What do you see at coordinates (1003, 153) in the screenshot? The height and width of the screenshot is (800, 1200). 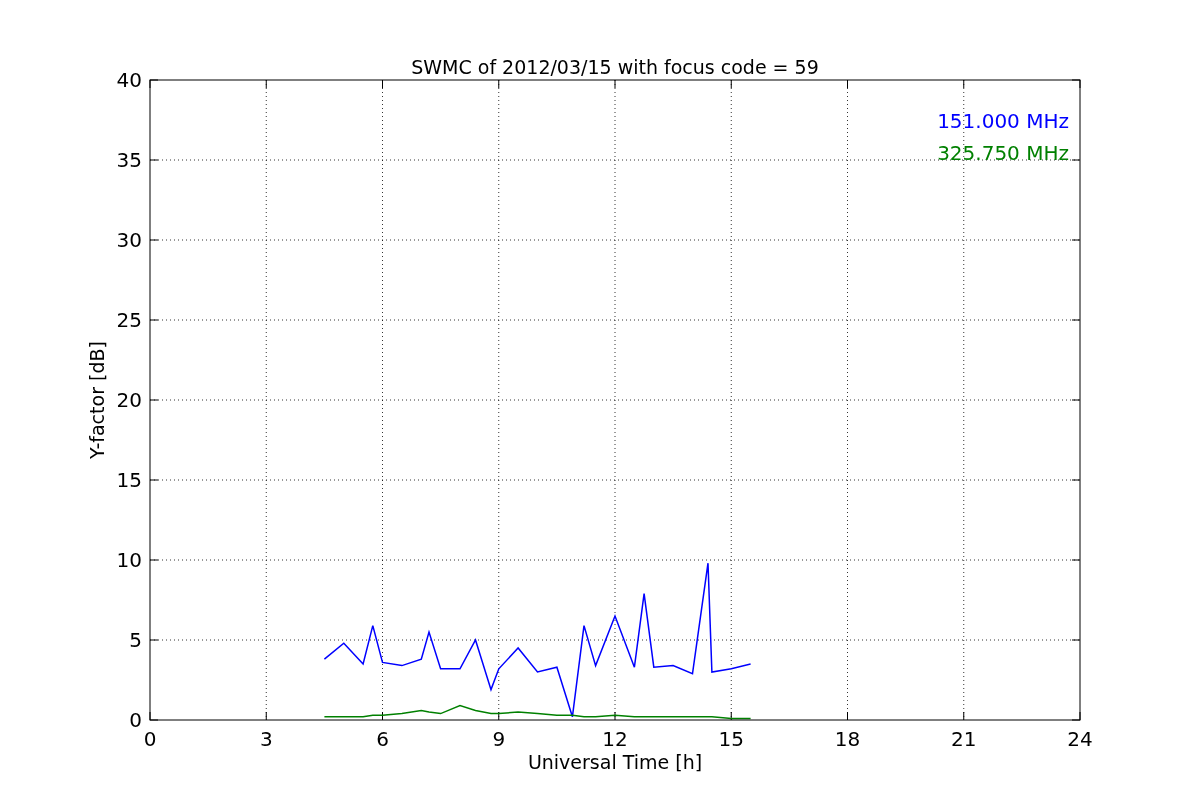 I see `legend-label: 325.750 MHz` at bounding box center [1003, 153].